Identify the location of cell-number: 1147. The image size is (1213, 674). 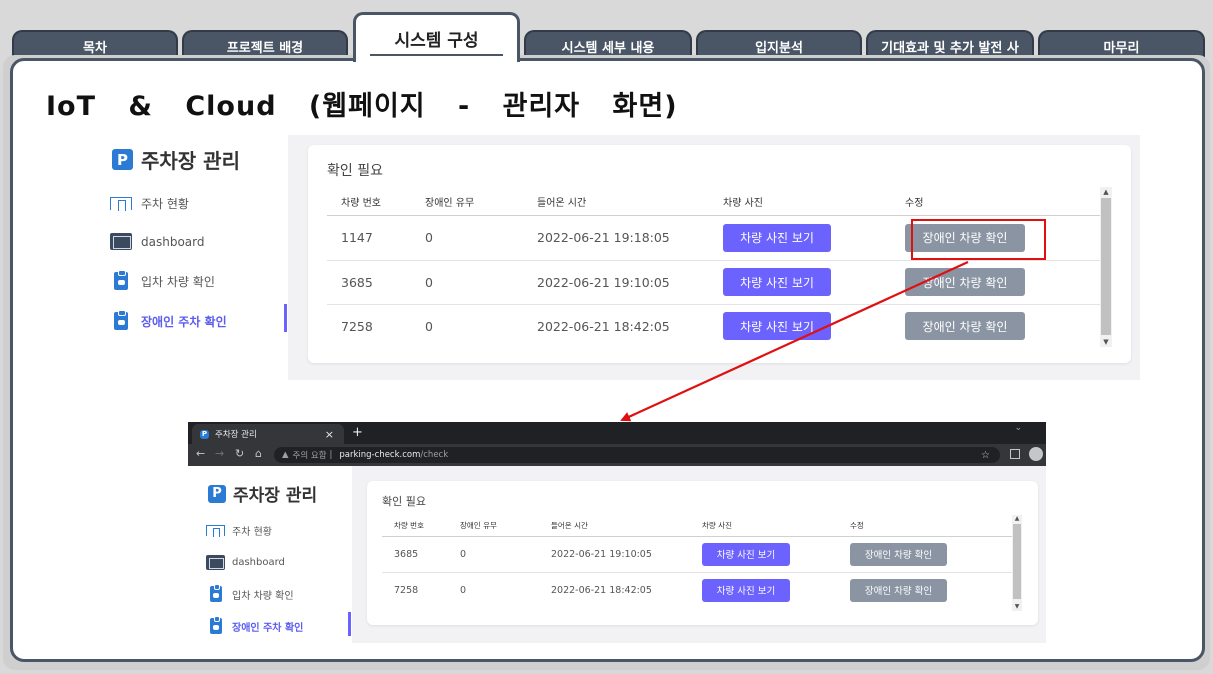
(376, 238).